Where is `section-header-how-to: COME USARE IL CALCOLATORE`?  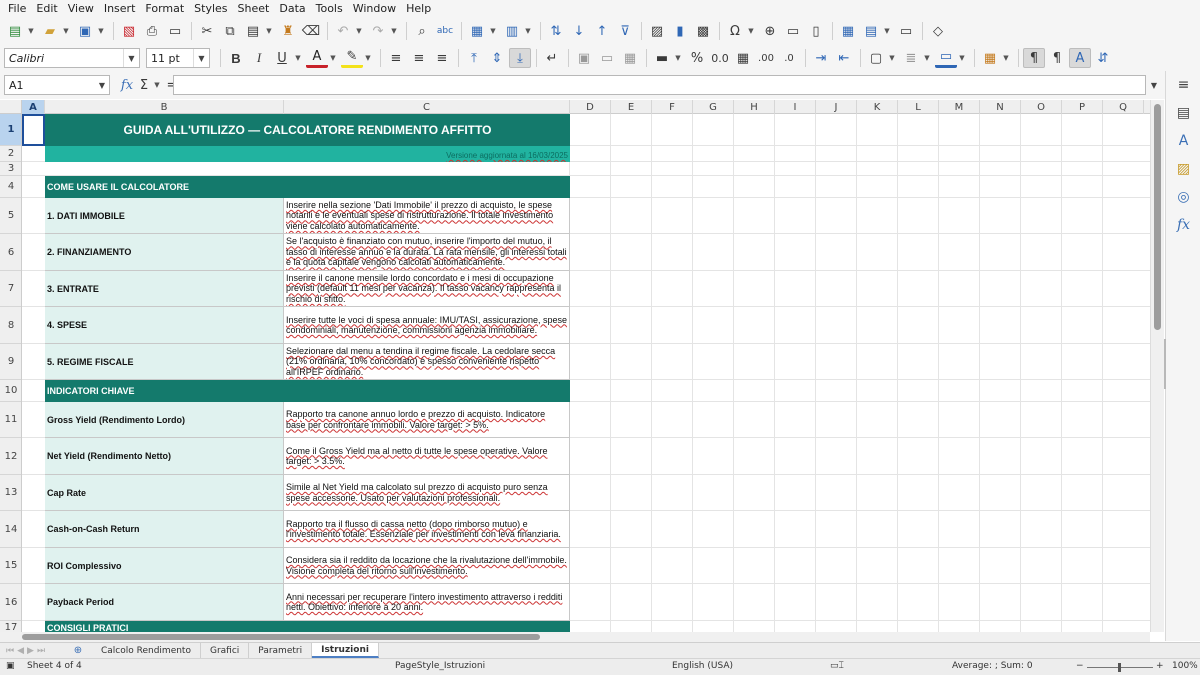 section-header-how-to: COME USARE IL CALCOLATORE is located at coordinates (307, 187).